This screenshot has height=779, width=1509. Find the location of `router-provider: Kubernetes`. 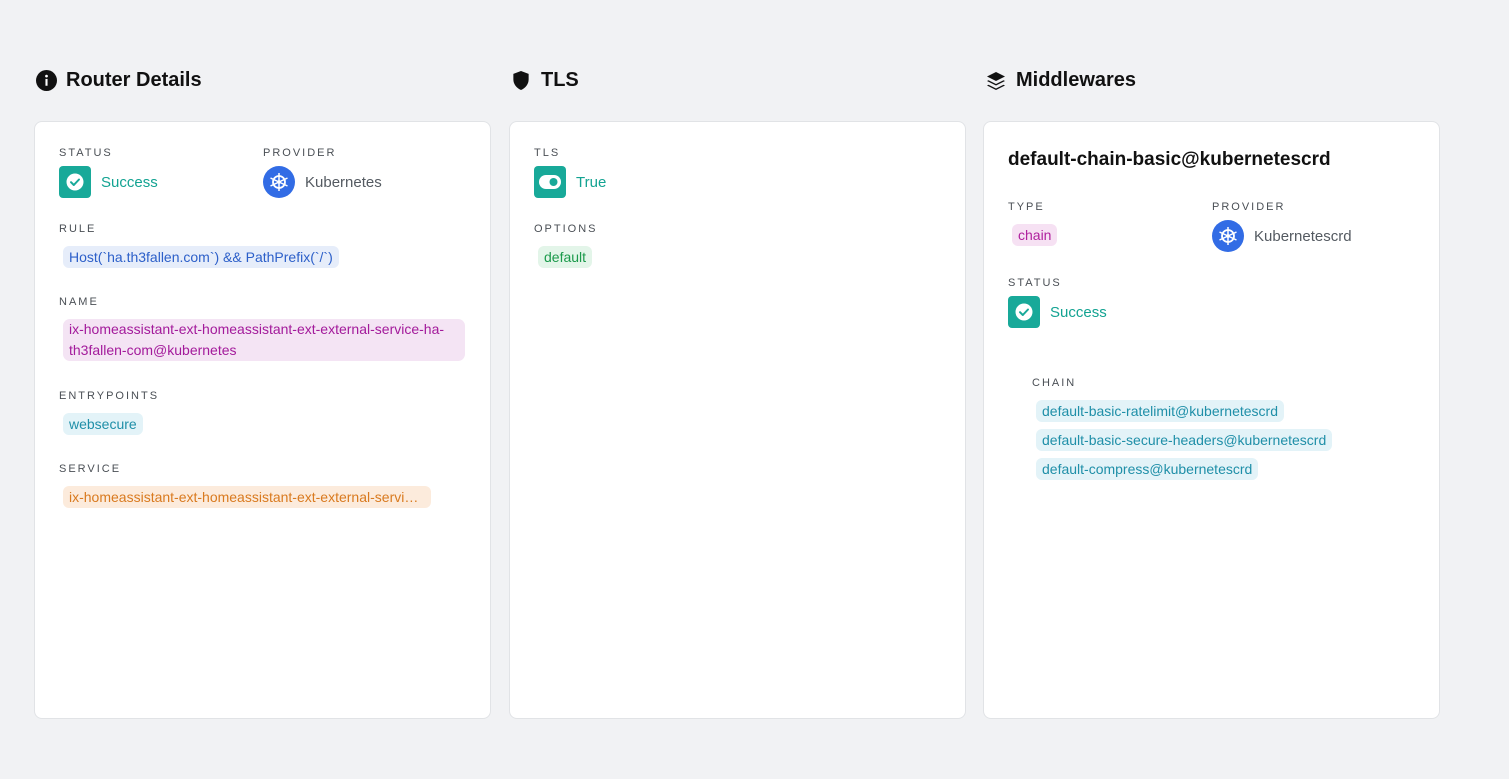

router-provider: Kubernetes is located at coordinates (322, 182).